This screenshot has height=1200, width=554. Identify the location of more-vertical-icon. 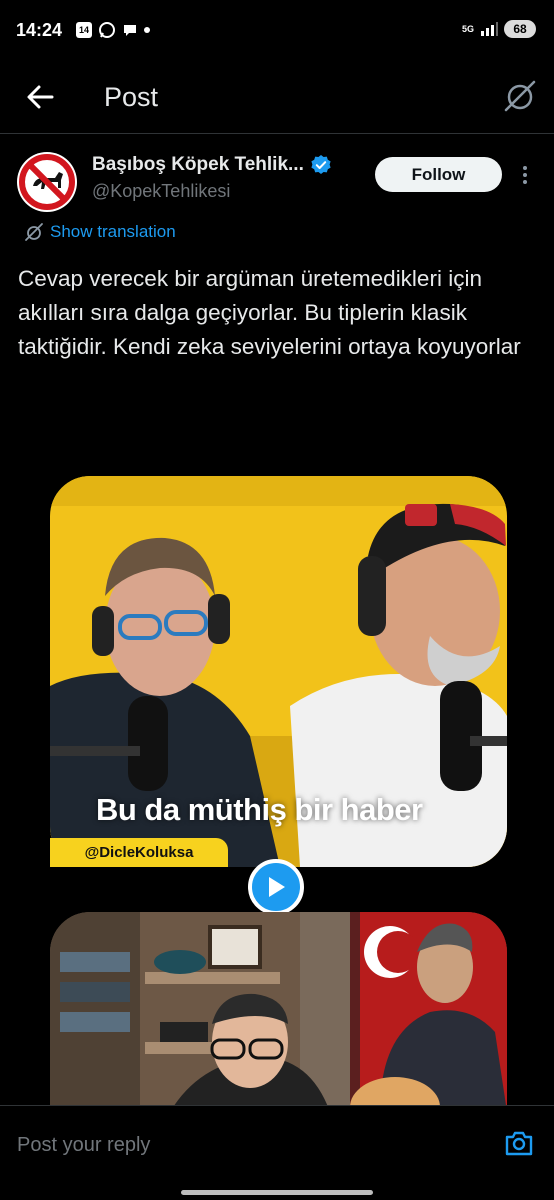
(525, 175).